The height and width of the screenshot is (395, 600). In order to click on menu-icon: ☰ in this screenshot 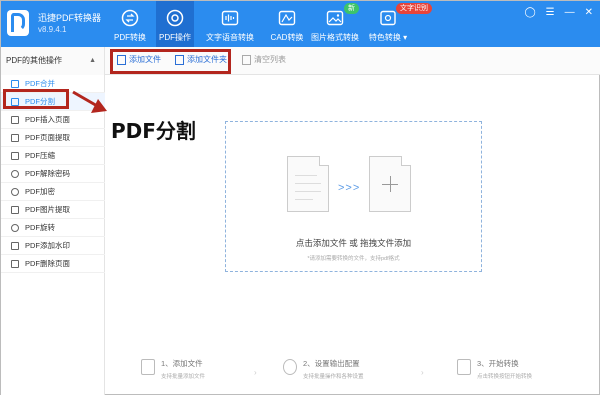, I will do `click(550, 12)`.